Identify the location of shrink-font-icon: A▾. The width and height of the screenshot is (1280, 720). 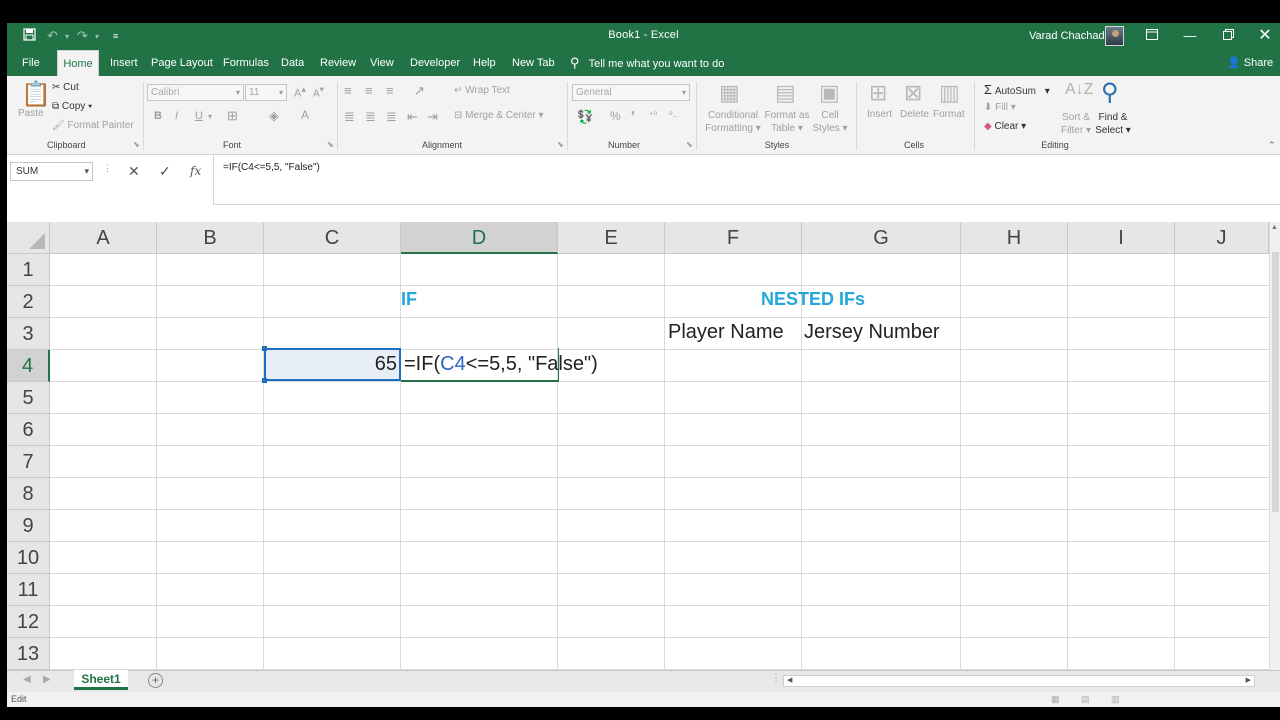
(318, 91).